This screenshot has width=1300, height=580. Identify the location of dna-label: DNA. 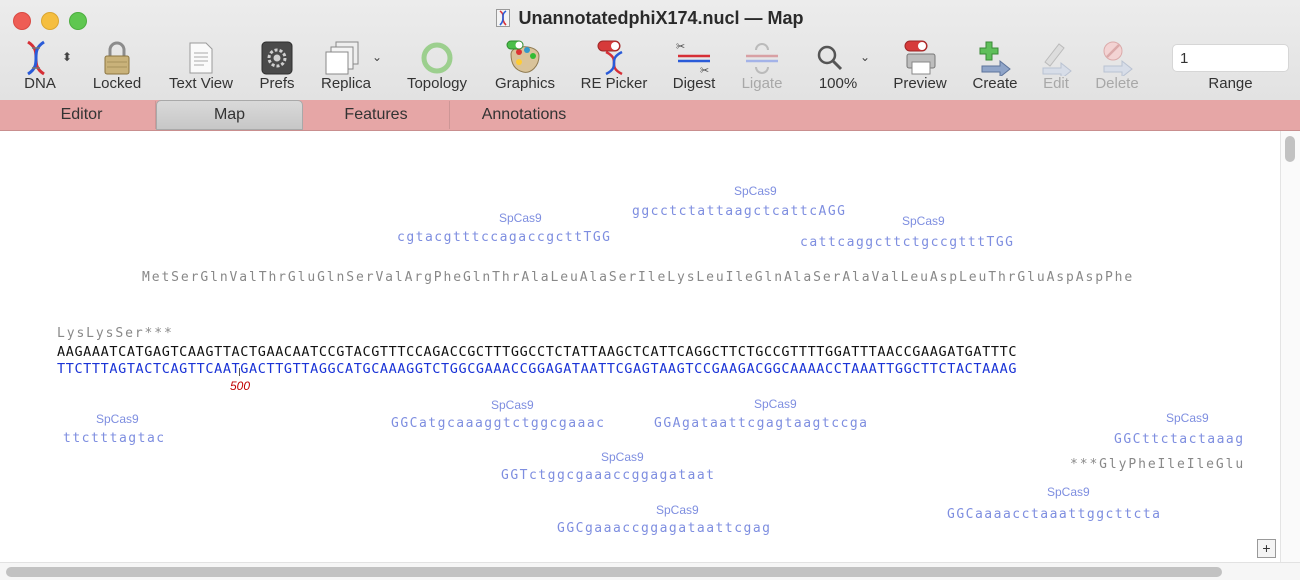
(40, 83).